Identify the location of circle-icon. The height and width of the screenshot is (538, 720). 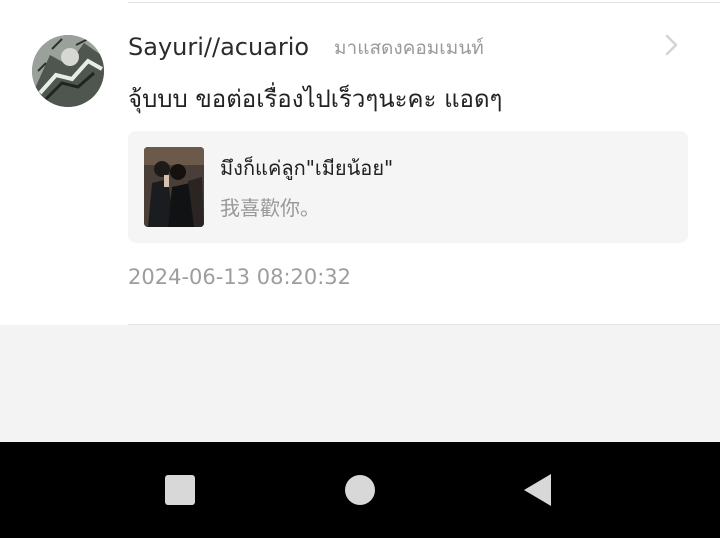
(360, 490).